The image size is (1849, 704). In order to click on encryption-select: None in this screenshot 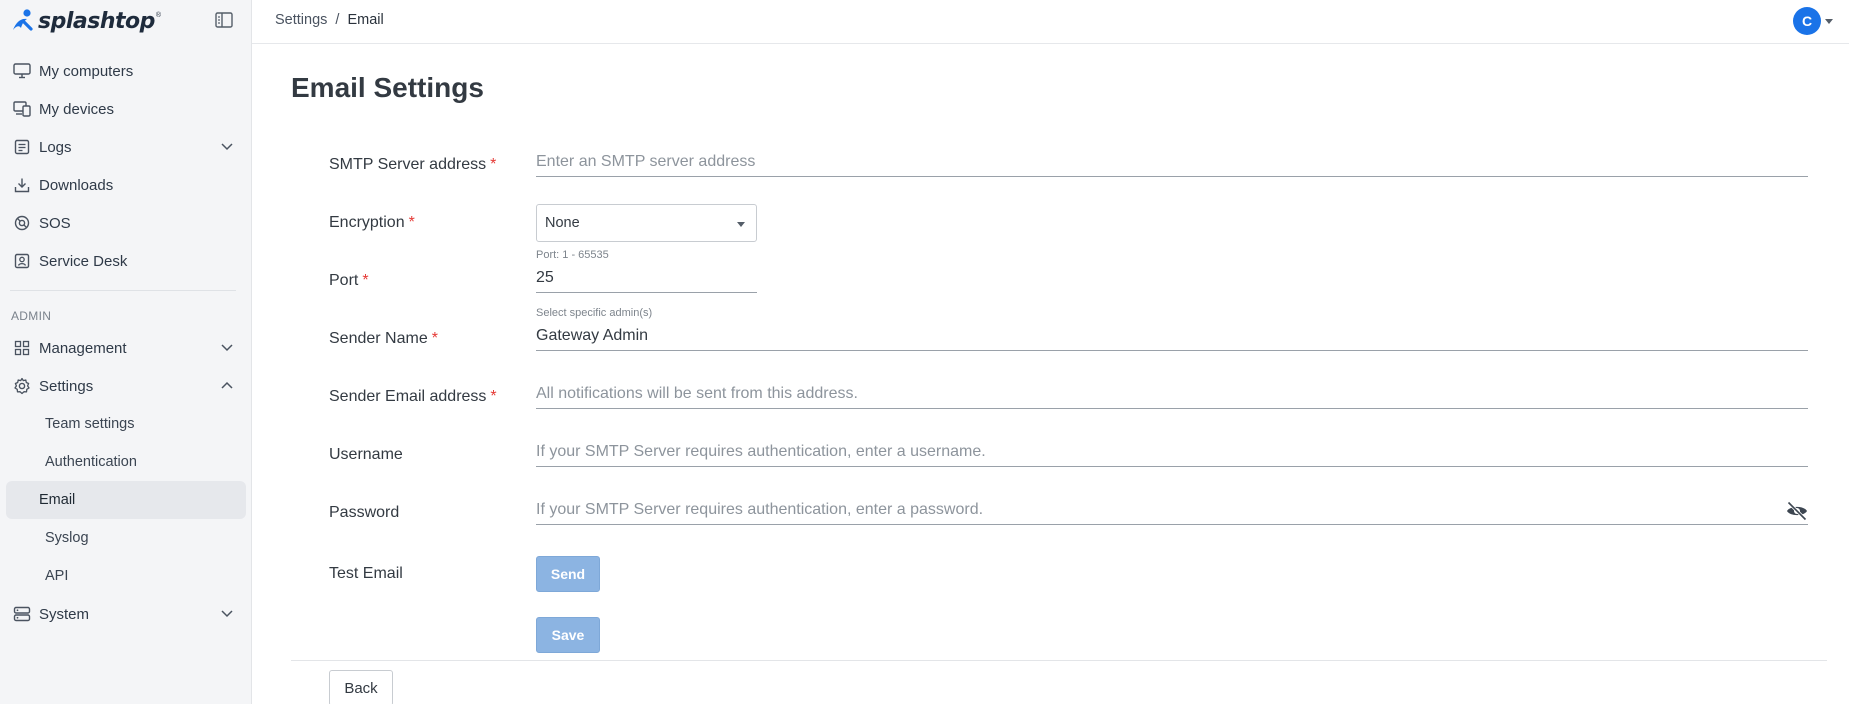, I will do `click(646, 223)`.